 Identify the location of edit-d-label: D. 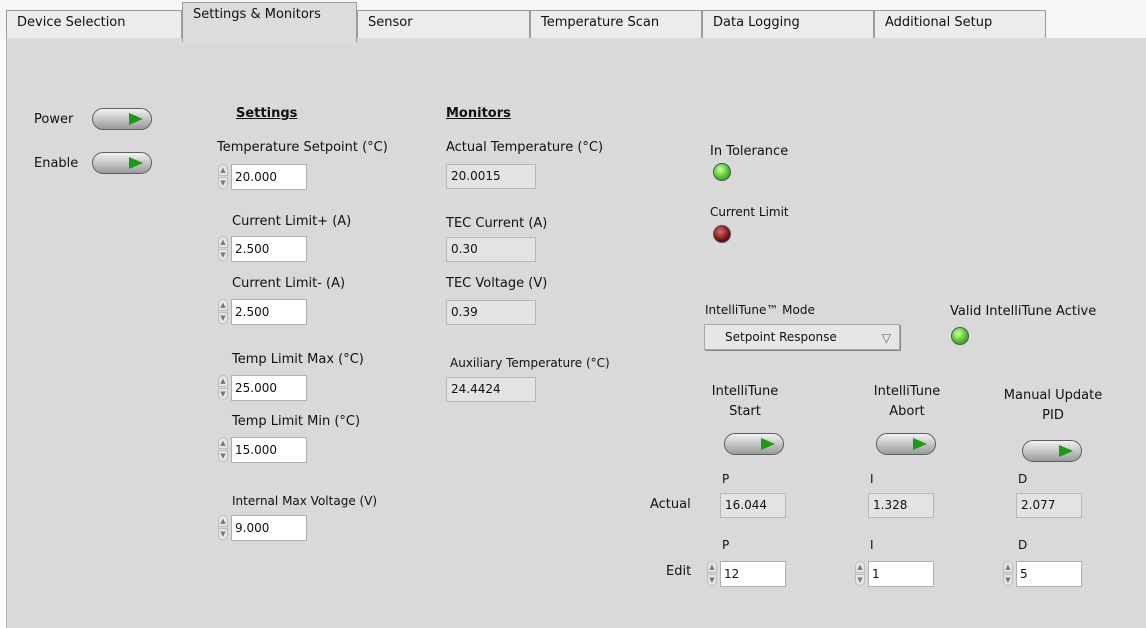
(1023, 545).